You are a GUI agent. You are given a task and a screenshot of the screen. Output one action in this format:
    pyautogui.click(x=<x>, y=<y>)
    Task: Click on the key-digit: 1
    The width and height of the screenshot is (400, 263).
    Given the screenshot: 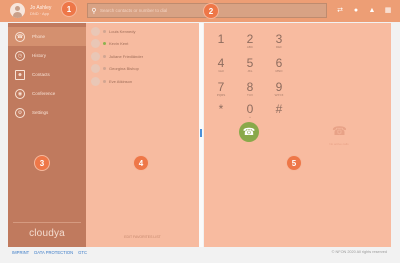 What is the action you would take?
    pyautogui.click(x=221, y=39)
    